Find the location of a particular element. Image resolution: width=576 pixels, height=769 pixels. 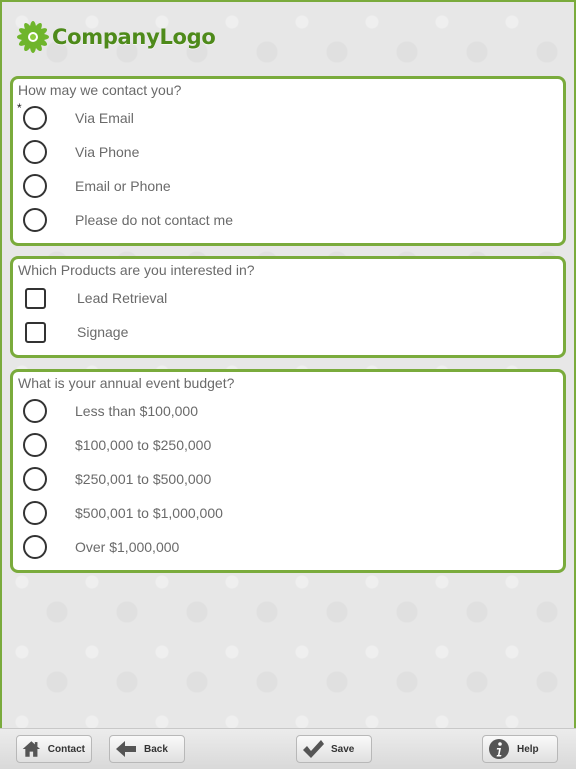

budget-option-2: $100,000 to $250,000 is located at coordinates (117, 445).